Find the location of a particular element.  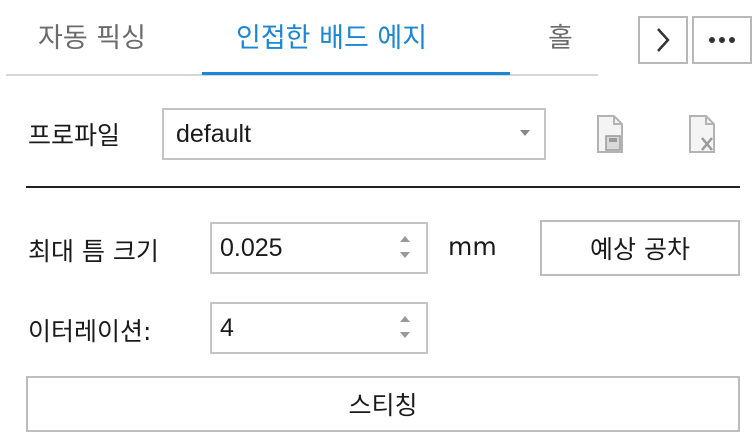

ellipsis-icon is located at coordinates (722, 40).